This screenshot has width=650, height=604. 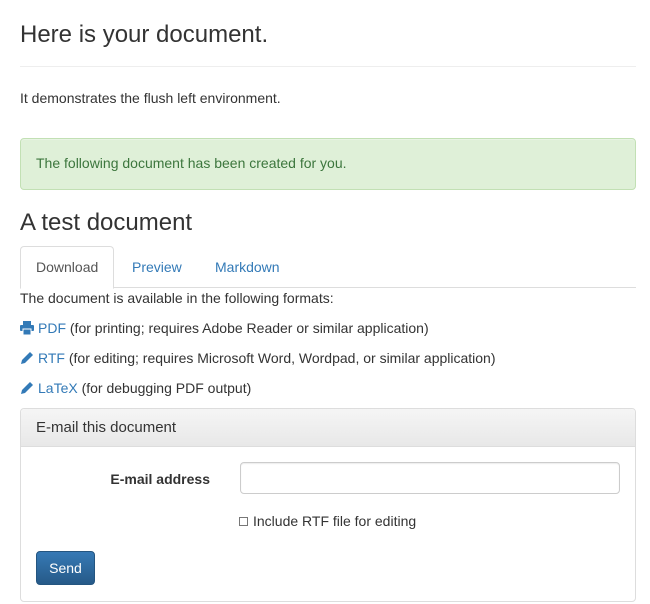 What do you see at coordinates (335, 521) in the screenshot?
I see `include-rtf-label: Include RTF file for editing` at bounding box center [335, 521].